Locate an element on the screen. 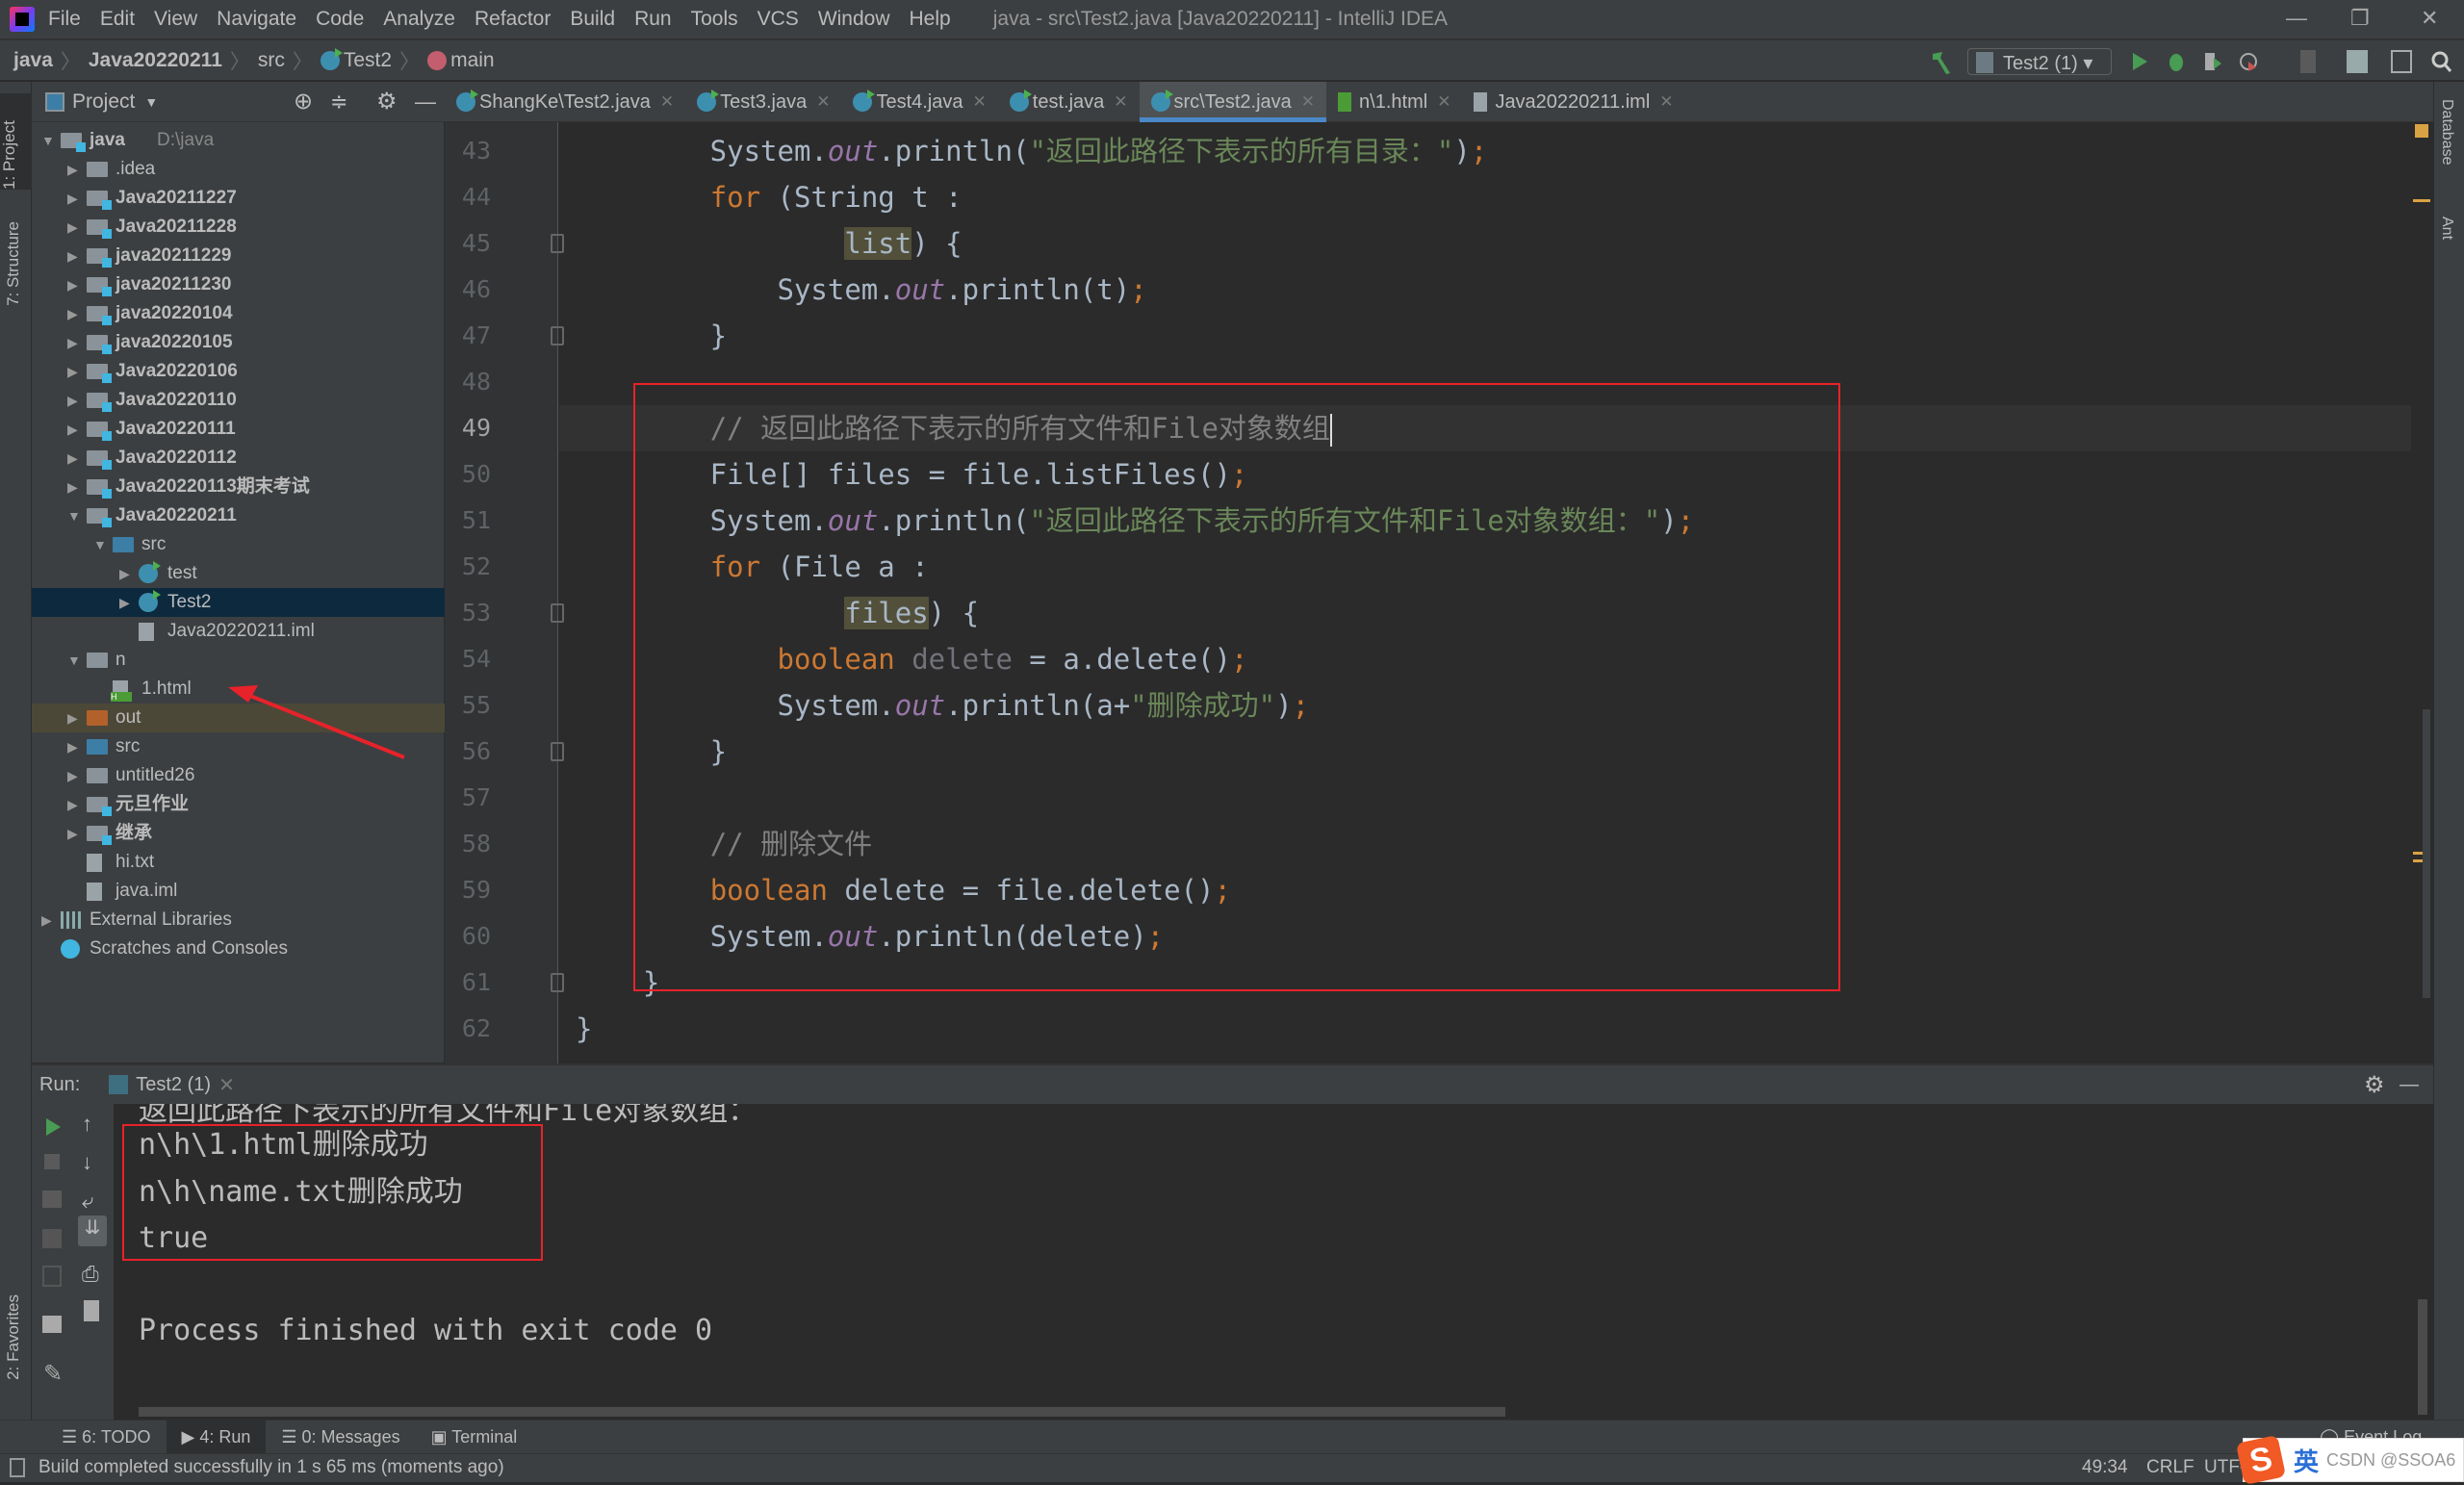 This screenshot has width=2464, height=1485. tab-todo: ☰ 6: TODO is located at coordinates (106, 1437).